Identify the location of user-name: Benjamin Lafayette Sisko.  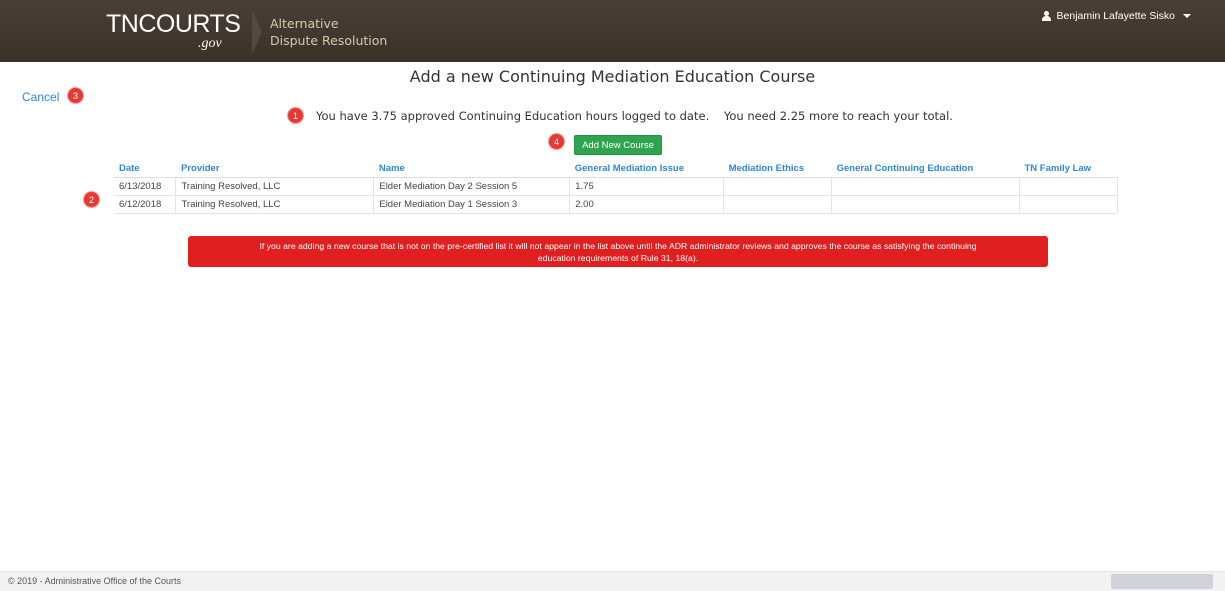
(1115, 16).